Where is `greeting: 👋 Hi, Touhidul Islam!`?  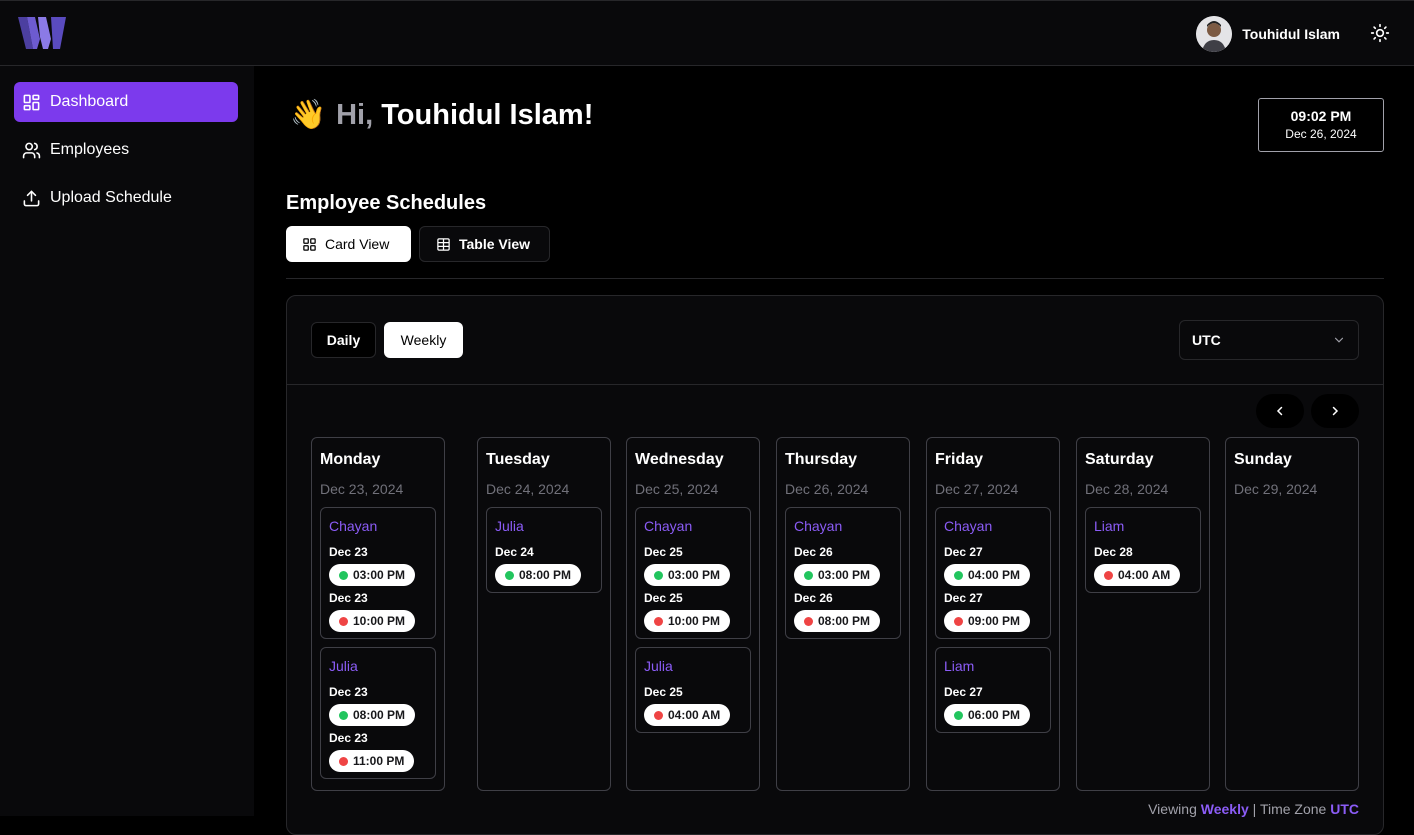
greeting: 👋 Hi, Touhidul Islam! is located at coordinates (441, 115).